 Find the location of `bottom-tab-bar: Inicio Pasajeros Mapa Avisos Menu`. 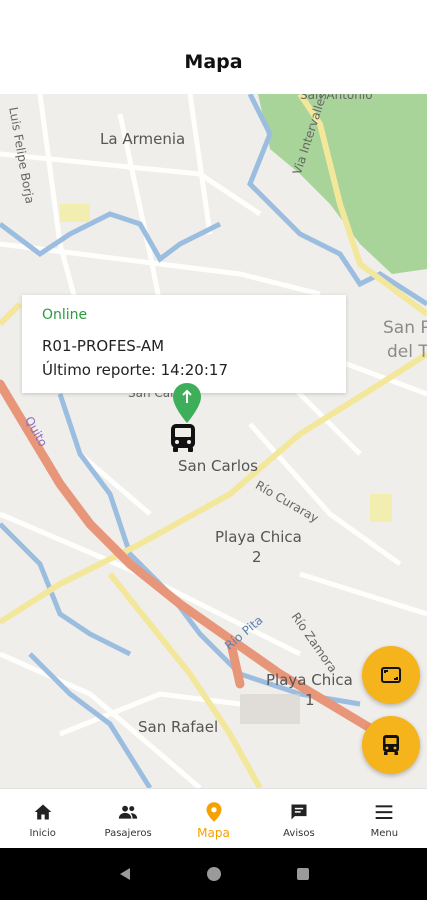

bottom-tab-bar: Inicio Pasajeros Mapa Avisos Menu is located at coordinates (213, 818).